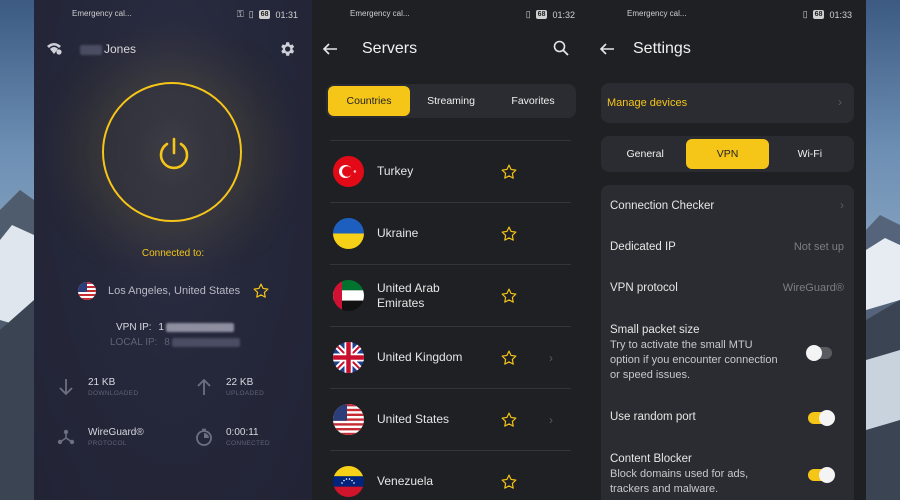  Describe the element at coordinates (819, 353) in the screenshot. I see `small-packet-toggle` at that location.